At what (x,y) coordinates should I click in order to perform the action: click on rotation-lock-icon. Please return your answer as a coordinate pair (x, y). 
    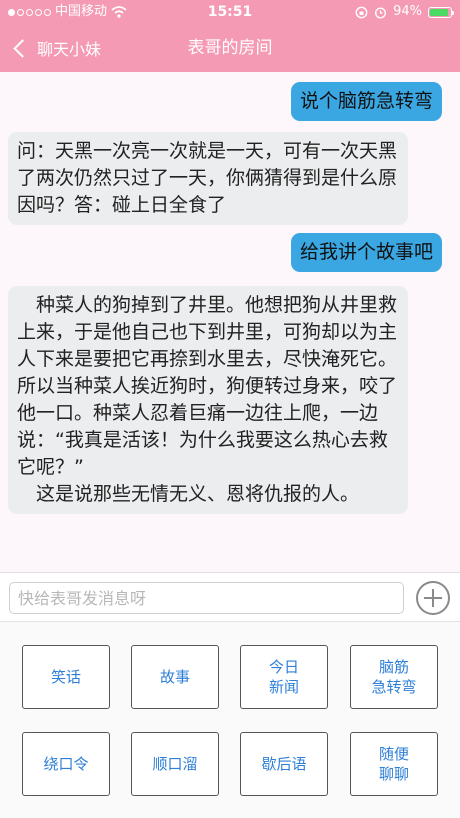
    Looking at the image, I should click on (361, 12).